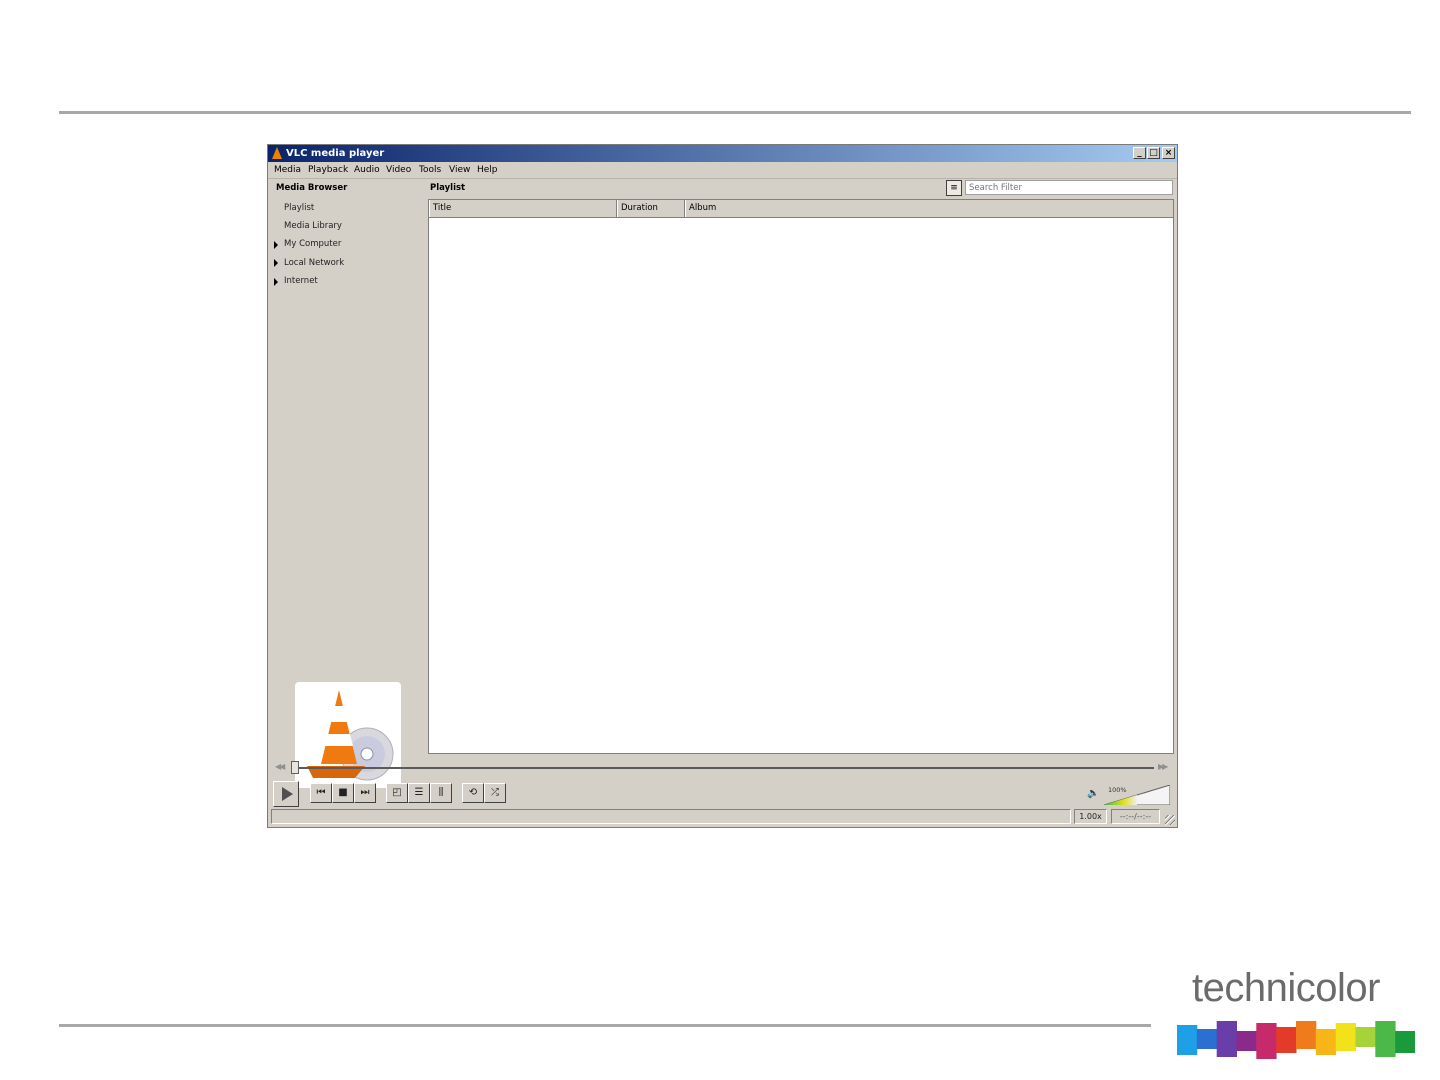  Describe the element at coordinates (295, 767) in the screenshot. I see `seek-handle` at that location.